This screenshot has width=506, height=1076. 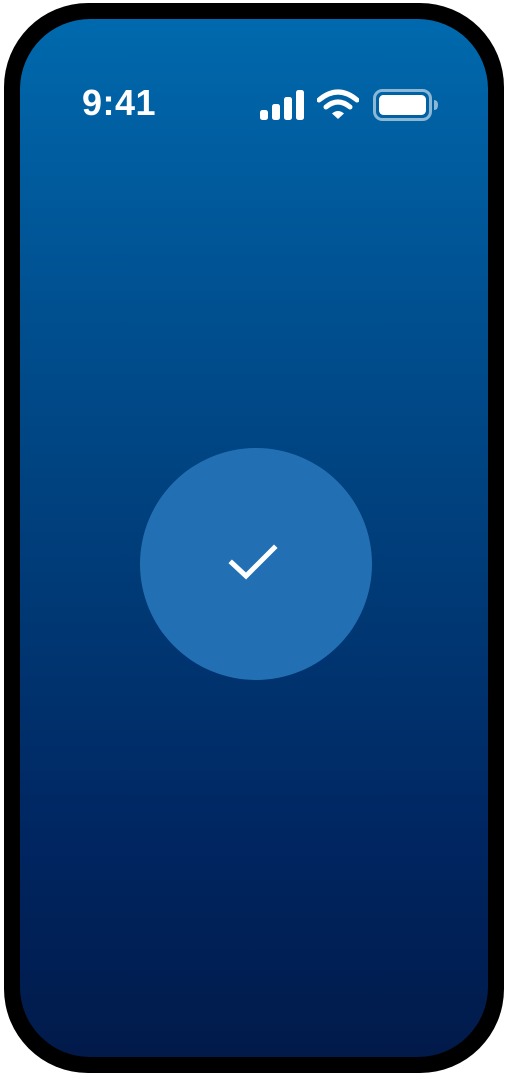 I want to click on success-indicator, so click(x=256, y=564).